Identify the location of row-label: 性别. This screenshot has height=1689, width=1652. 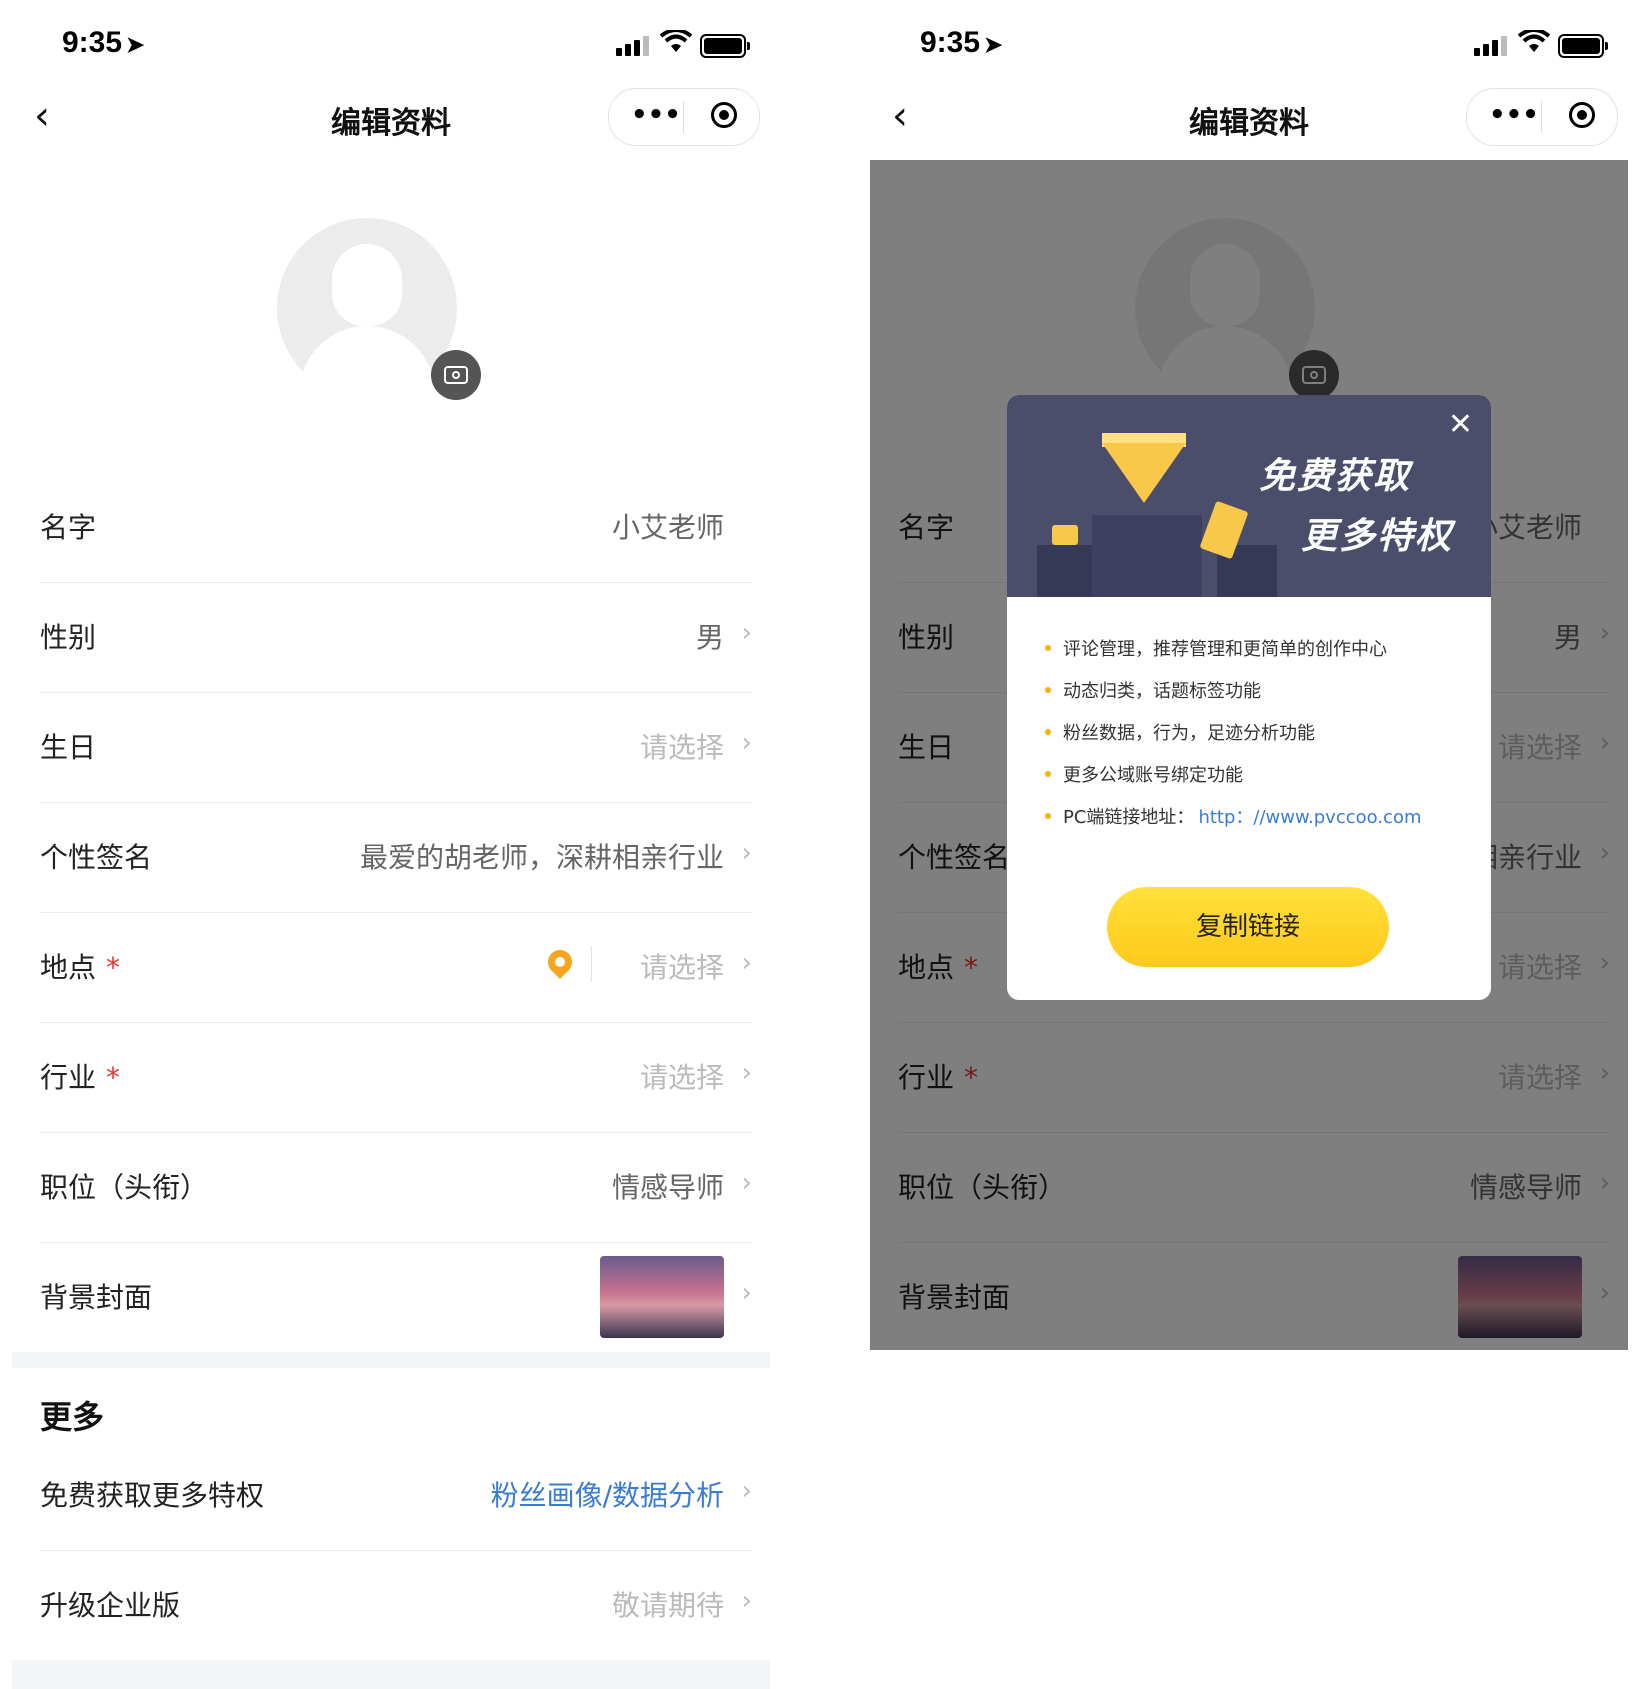
(68, 637).